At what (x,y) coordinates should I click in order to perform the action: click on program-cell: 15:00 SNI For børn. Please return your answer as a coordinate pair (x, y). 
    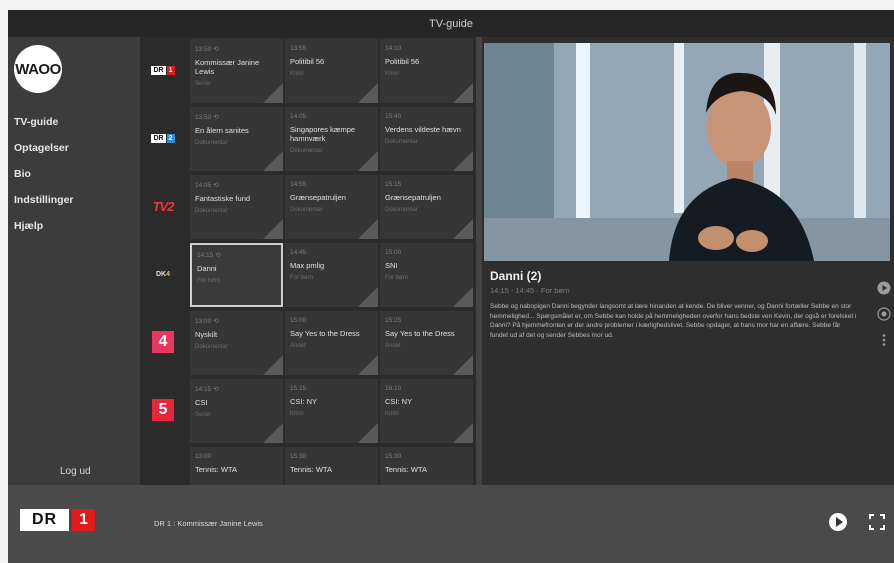
    Looking at the image, I should click on (426, 275).